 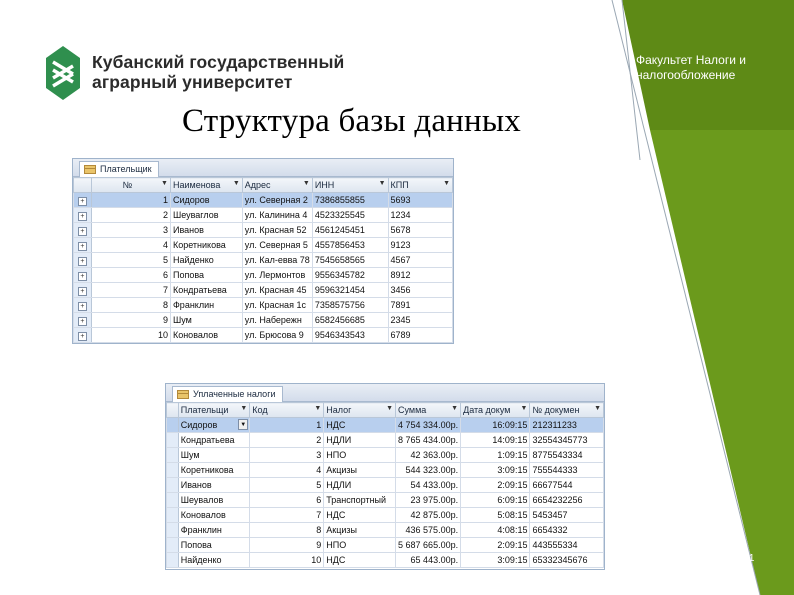 What do you see at coordinates (350, 185) in the screenshot?
I see `col-header-inn: ИНН ▼` at bounding box center [350, 185].